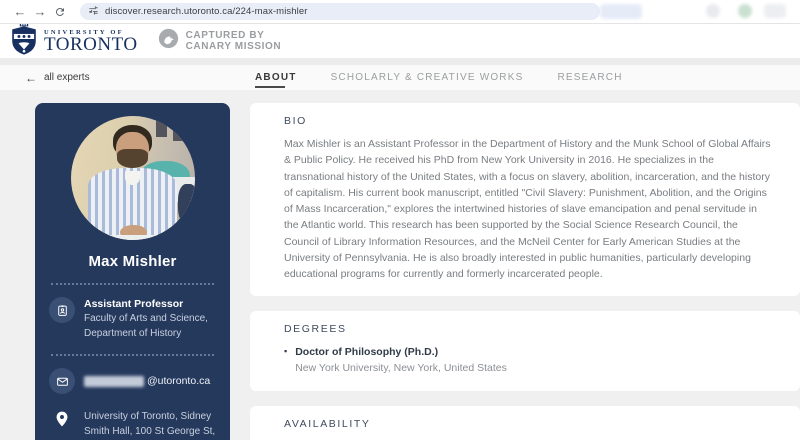 Image resolution: width=800 pixels, height=440 pixels. Describe the element at coordinates (233, 46) in the screenshot. I see `captured-line2: CANARY MISSION` at that location.